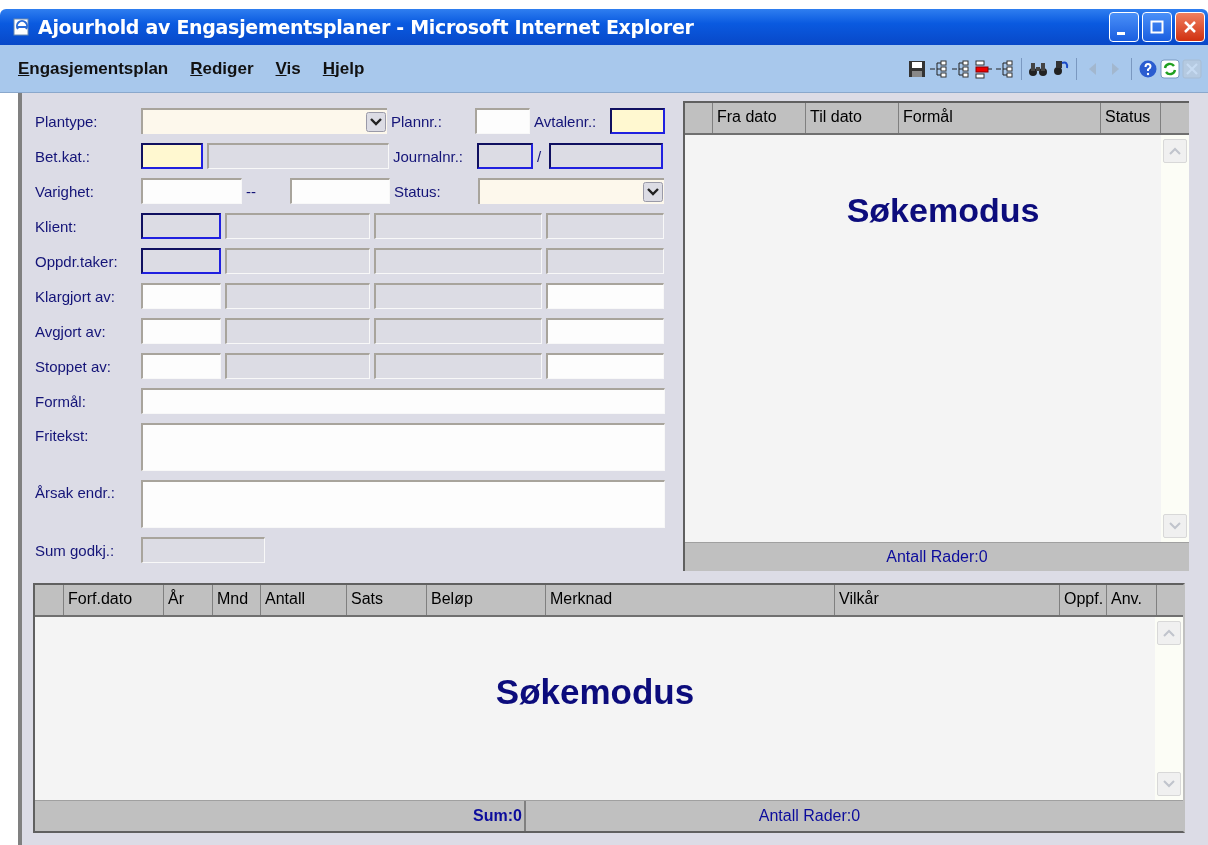 Image resolution: width=1208 pixels, height=845 pixels. Describe the element at coordinates (237, 600) in the screenshot. I see `column-header: Mnd` at that location.